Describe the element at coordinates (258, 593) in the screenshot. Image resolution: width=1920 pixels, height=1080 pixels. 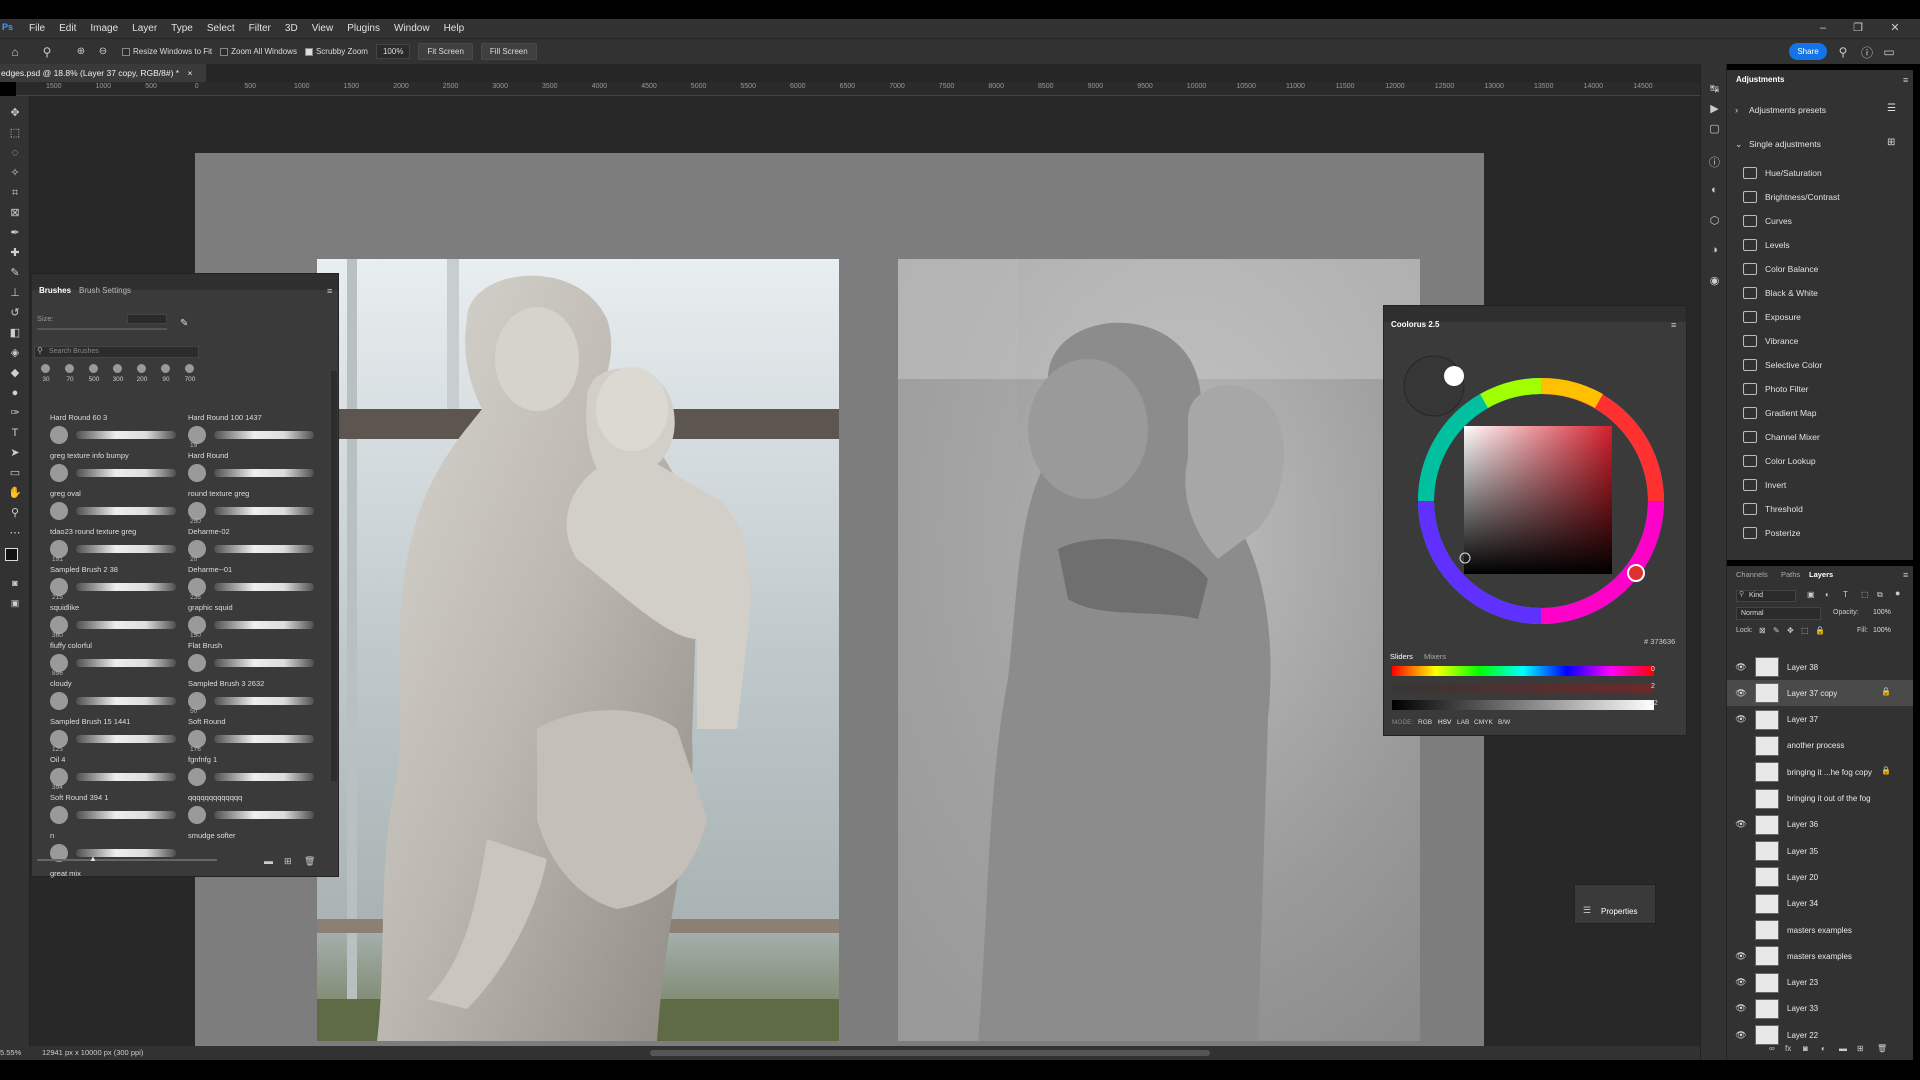
I see `brush-preset: 236 graphic squid` at that location.